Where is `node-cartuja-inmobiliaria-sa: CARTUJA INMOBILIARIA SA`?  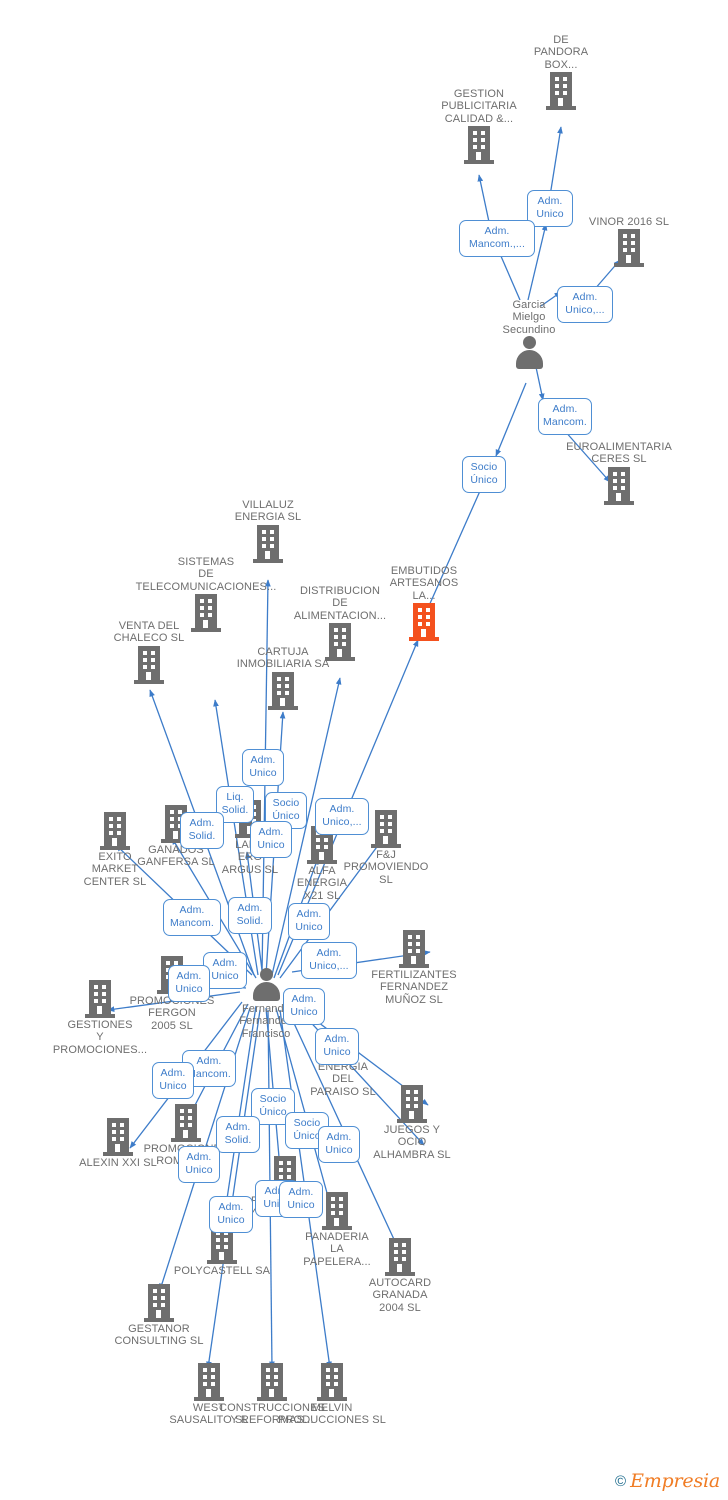 node-cartuja-inmobiliaria-sa: CARTUJA INMOBILIARIA SA is located at coordinates (283, 678).